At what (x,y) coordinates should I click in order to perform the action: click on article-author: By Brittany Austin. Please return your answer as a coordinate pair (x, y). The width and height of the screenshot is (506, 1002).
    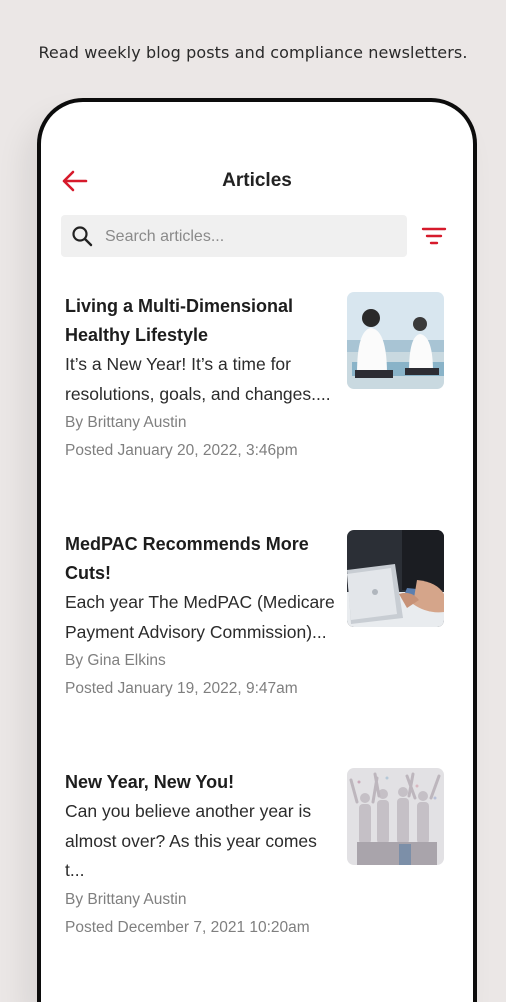
    Looking at the image, I should click on (126, 422).